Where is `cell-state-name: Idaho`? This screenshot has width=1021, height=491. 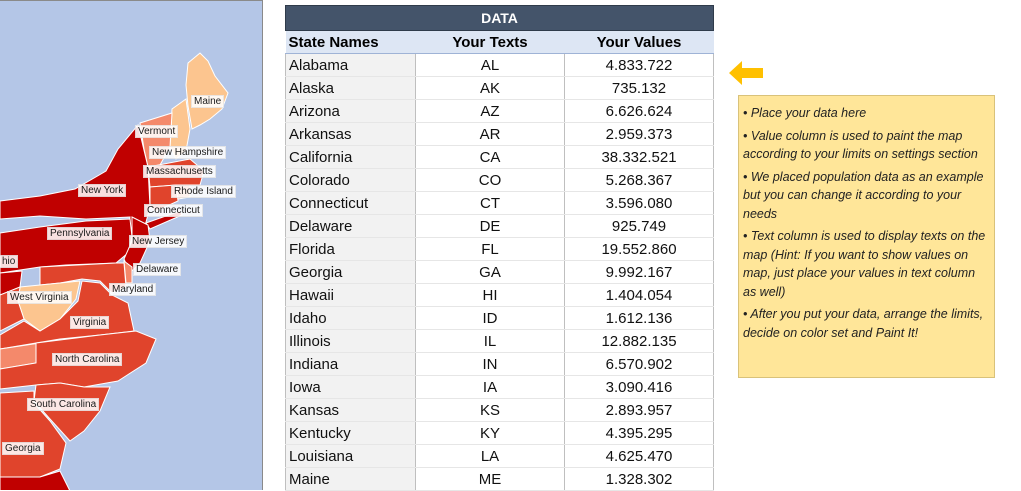
cell-state-name: Idaho is located at coordinates (350, 318).